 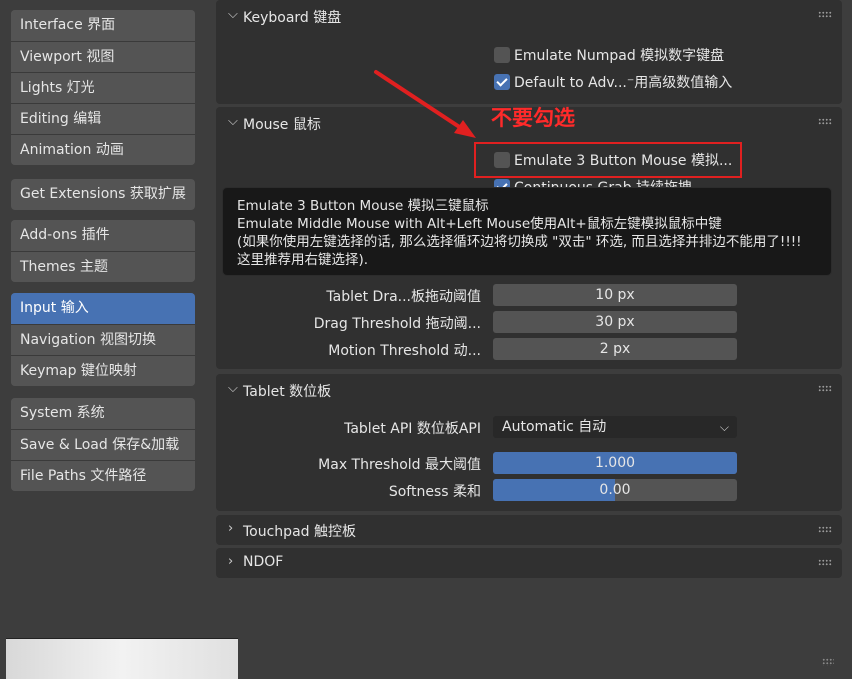 I want to click on tablet-drag-field: 10 px, so click(x=615, y=295).